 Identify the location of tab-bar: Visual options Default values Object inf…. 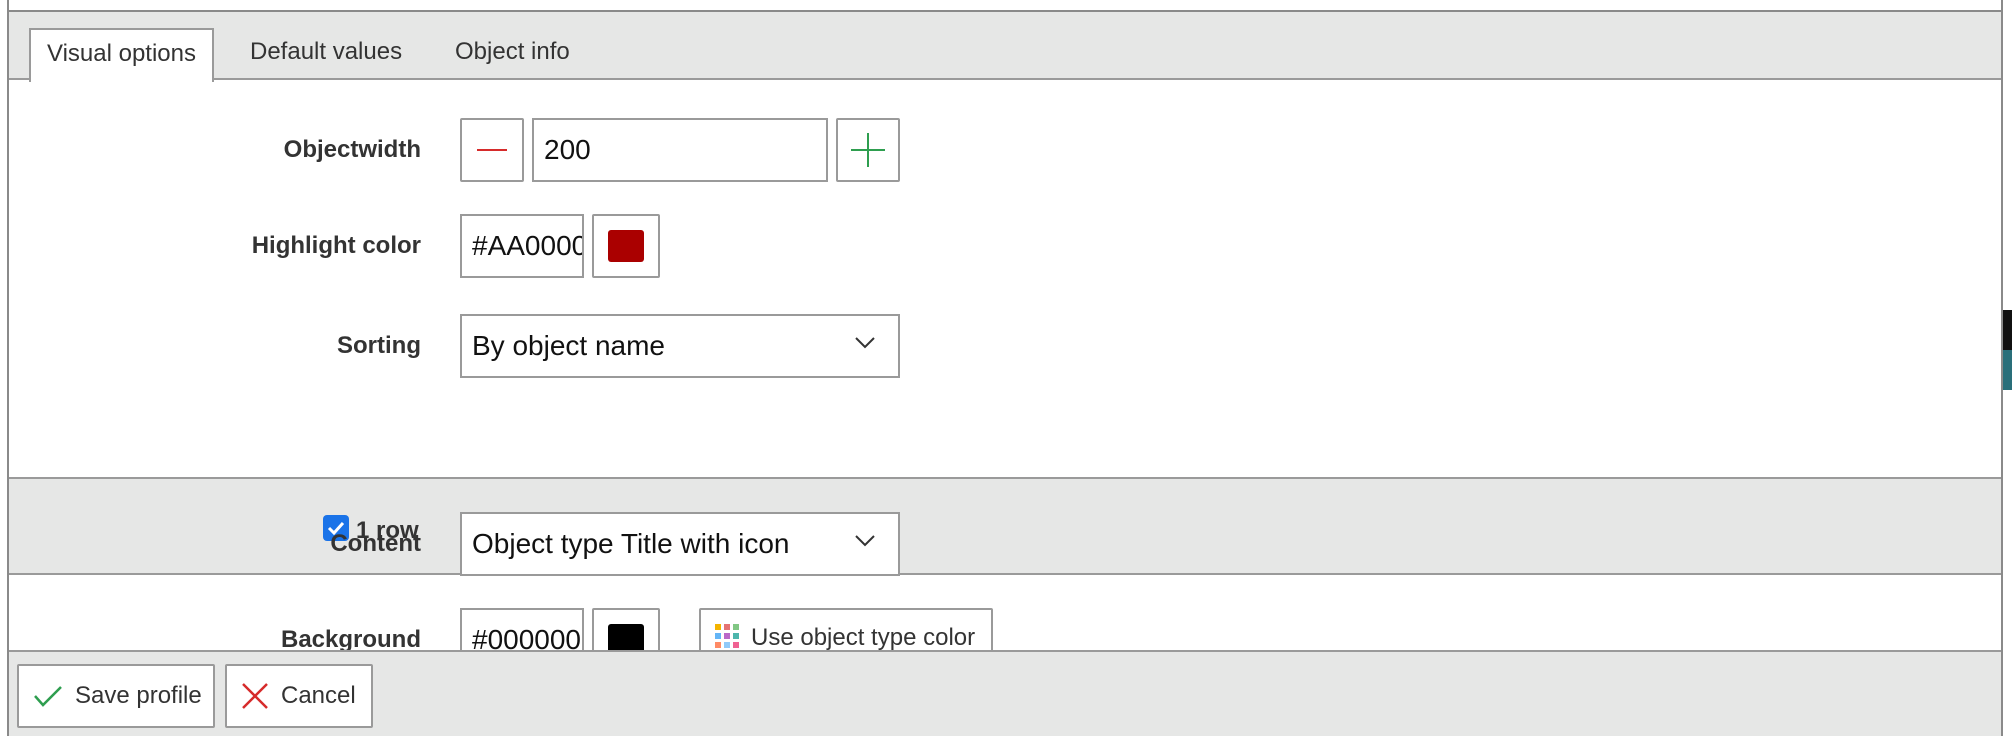
(1005, 47).